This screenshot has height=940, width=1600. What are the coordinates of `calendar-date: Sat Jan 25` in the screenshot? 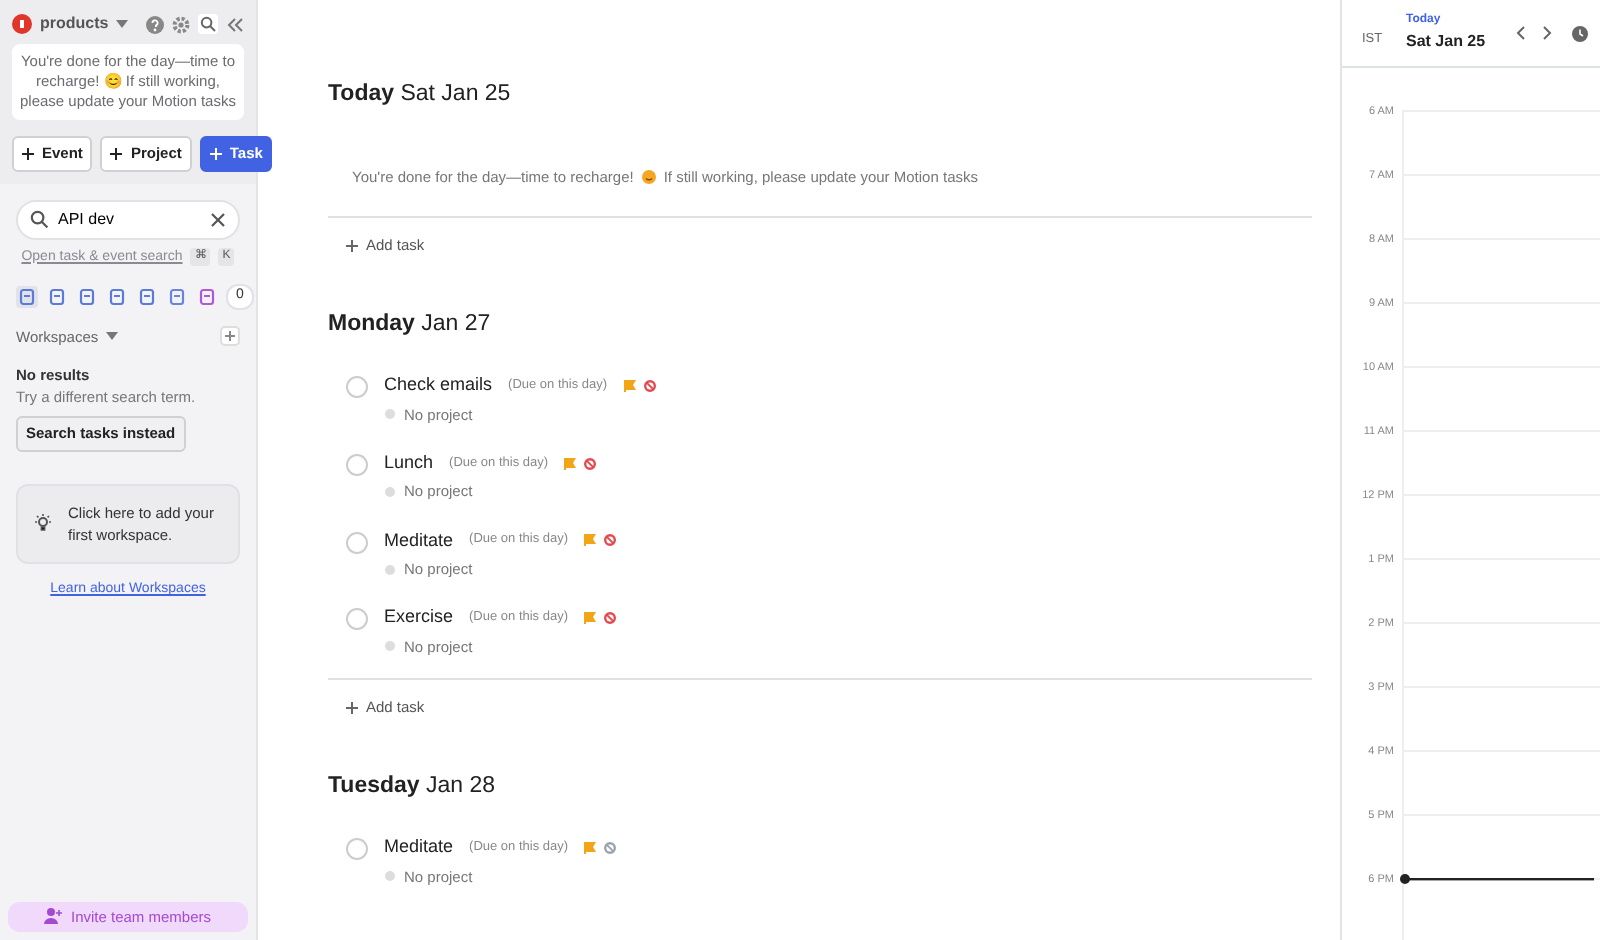 It's located at (1447, 42).